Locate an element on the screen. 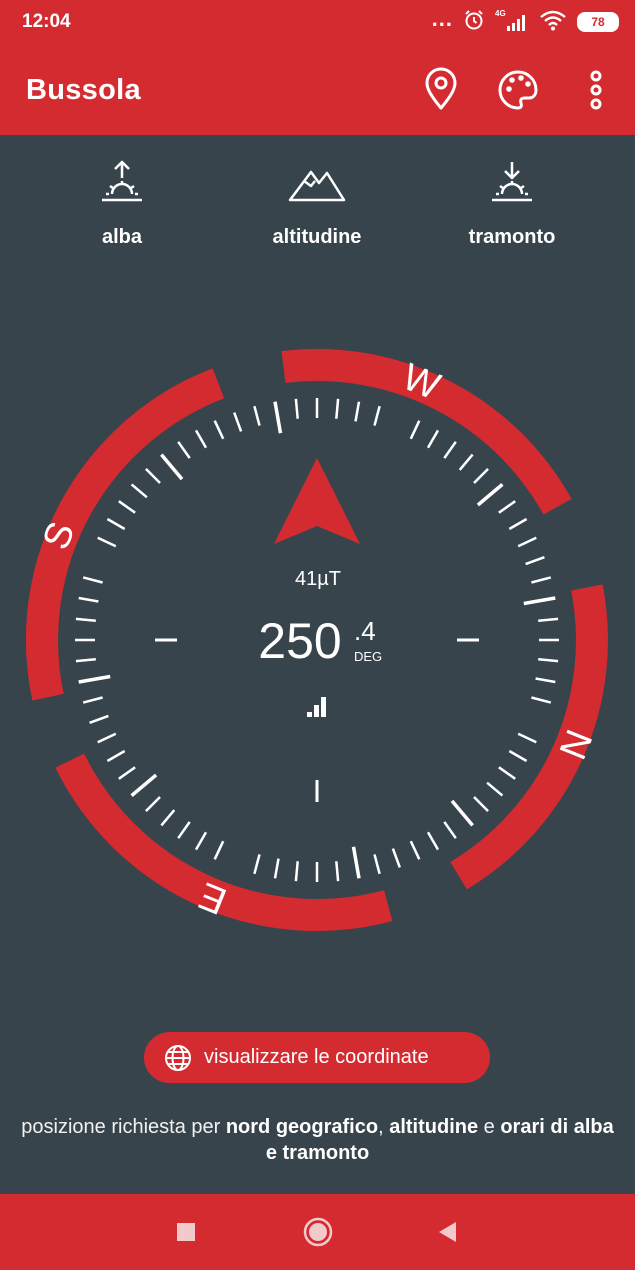 This screenshot has height=1270, width=635. back-button is located at coordinates (448, 1232).